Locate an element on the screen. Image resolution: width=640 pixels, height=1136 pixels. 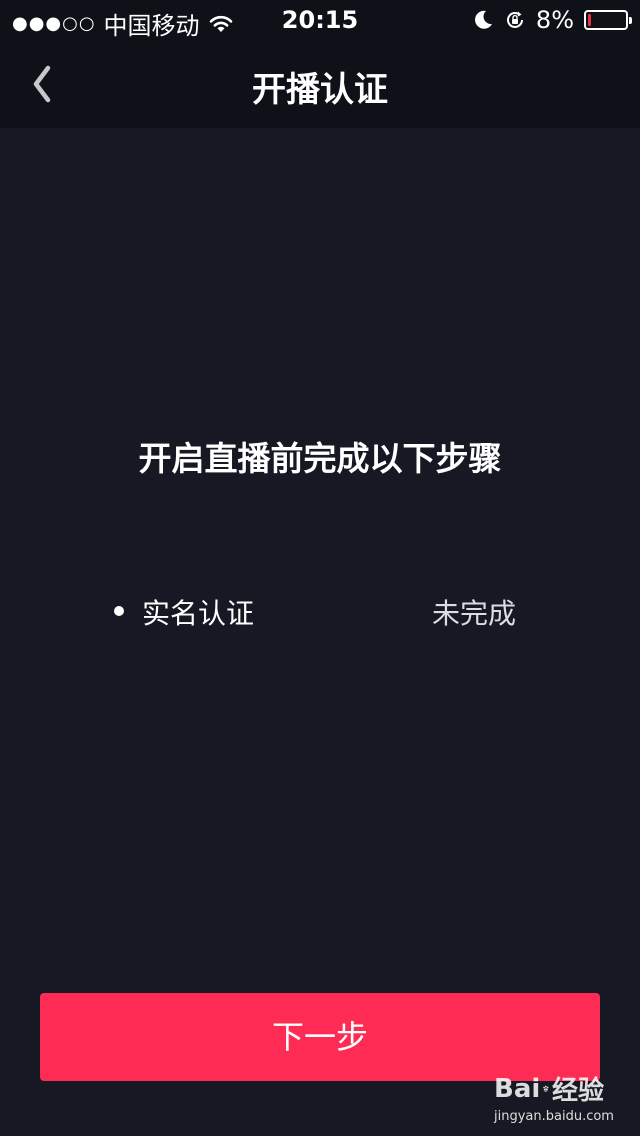
rotation-lock-icon is located at coordinates (514, 19).